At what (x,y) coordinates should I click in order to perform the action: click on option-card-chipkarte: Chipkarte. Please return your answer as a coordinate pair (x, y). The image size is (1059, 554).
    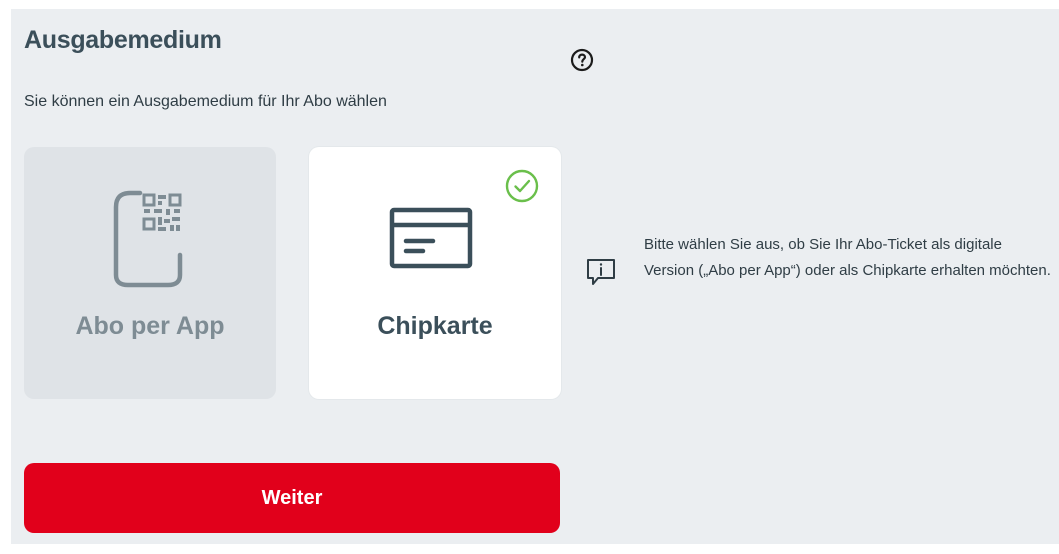
    Looking at the image, I should click on (435, 273).